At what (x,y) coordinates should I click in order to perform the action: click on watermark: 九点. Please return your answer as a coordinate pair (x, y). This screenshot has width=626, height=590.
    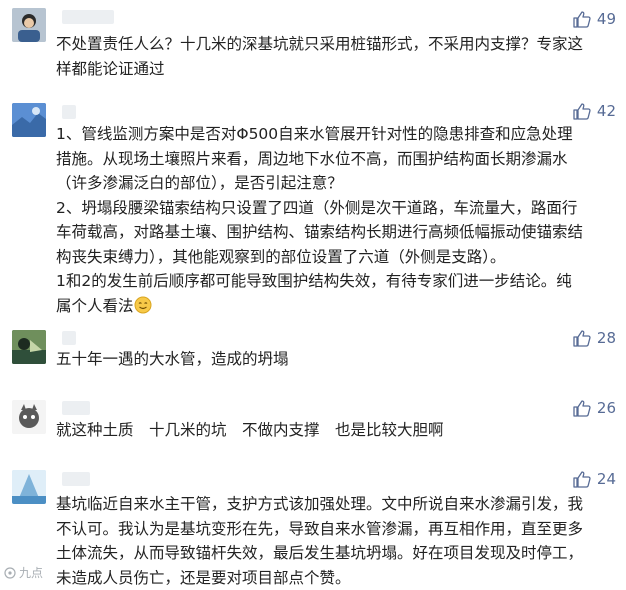
    Looking at the image, I should click on (23, 572).